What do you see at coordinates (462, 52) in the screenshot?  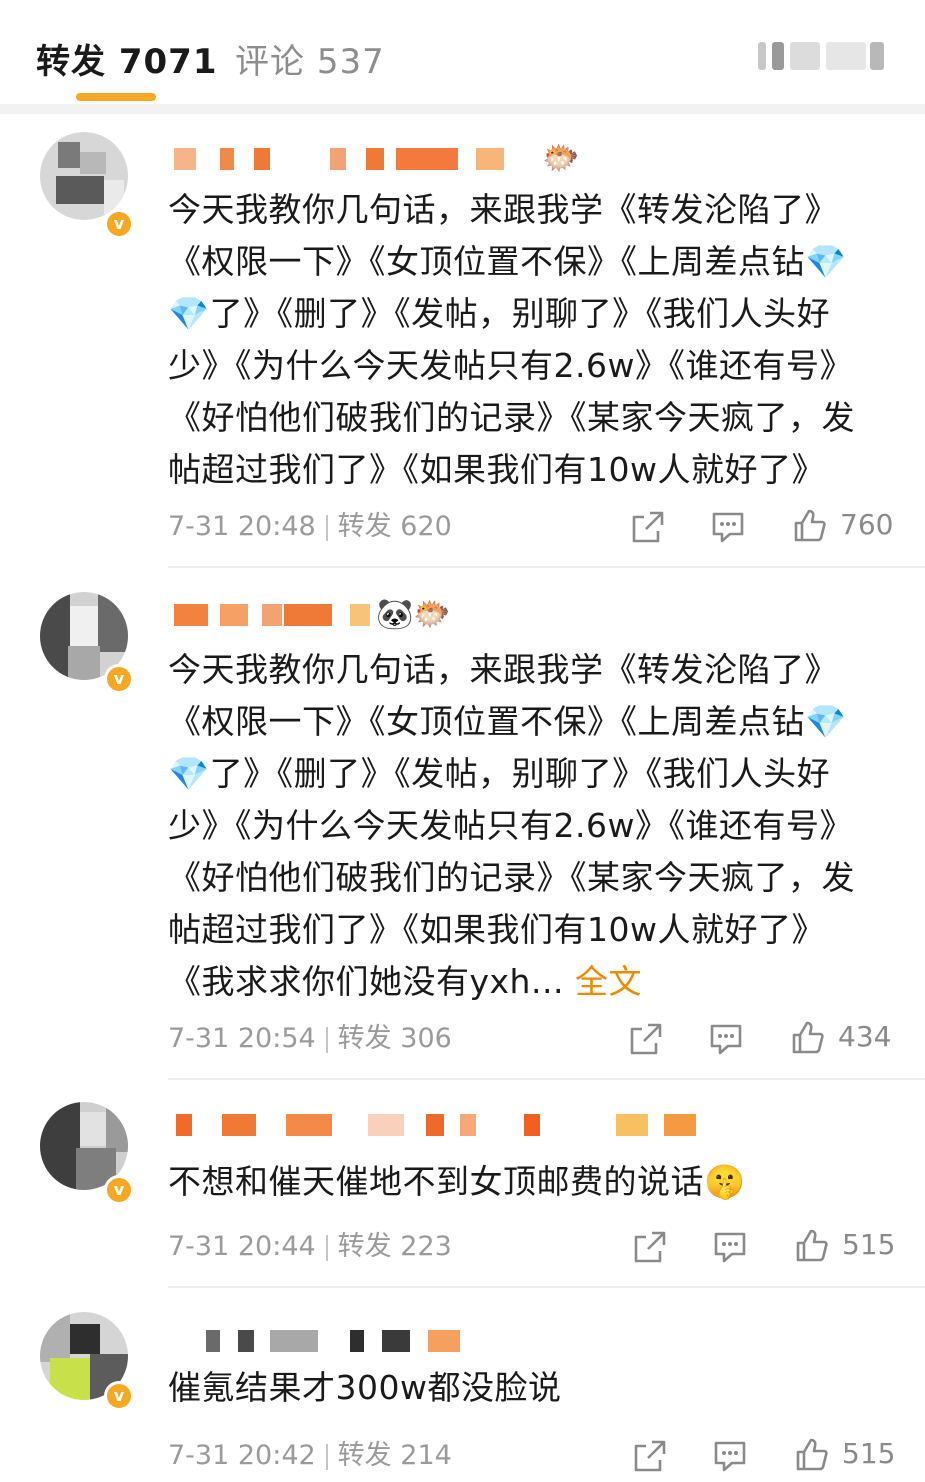 I see `tab-bar: 转发 7071 评论 537` at bounding box center [462, 52].